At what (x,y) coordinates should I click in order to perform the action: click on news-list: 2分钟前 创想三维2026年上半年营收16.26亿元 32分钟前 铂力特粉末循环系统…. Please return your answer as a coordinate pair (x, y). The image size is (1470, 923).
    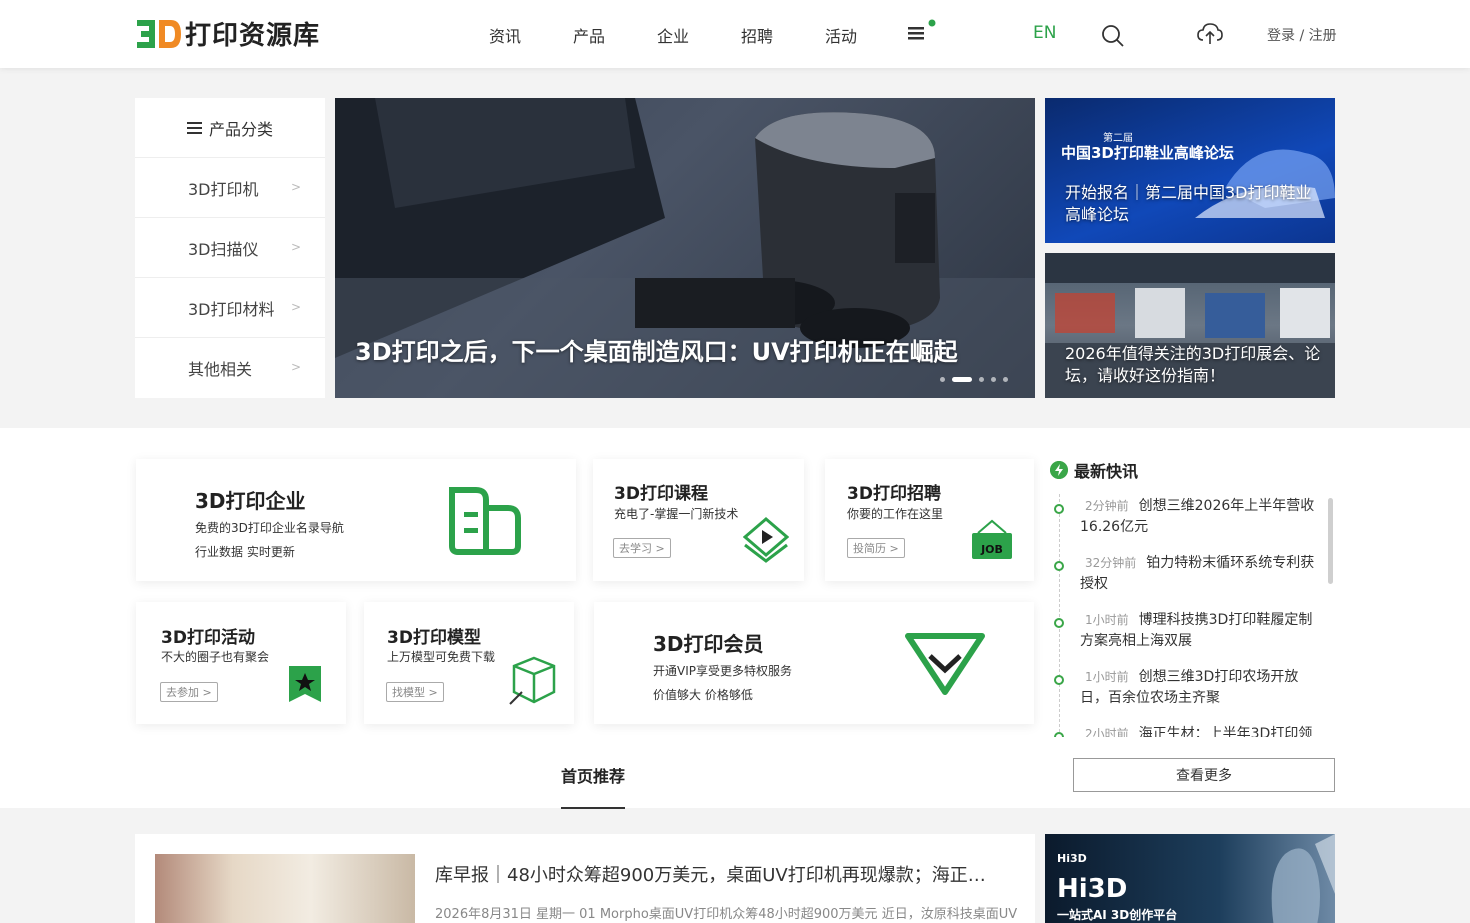
    Looking at the image, I should click on (1192, 615).